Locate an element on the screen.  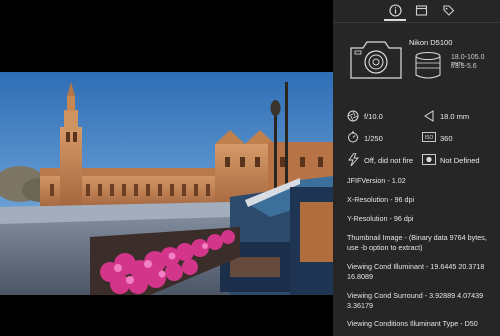
tag-icon is located at coordinates (448, 10).